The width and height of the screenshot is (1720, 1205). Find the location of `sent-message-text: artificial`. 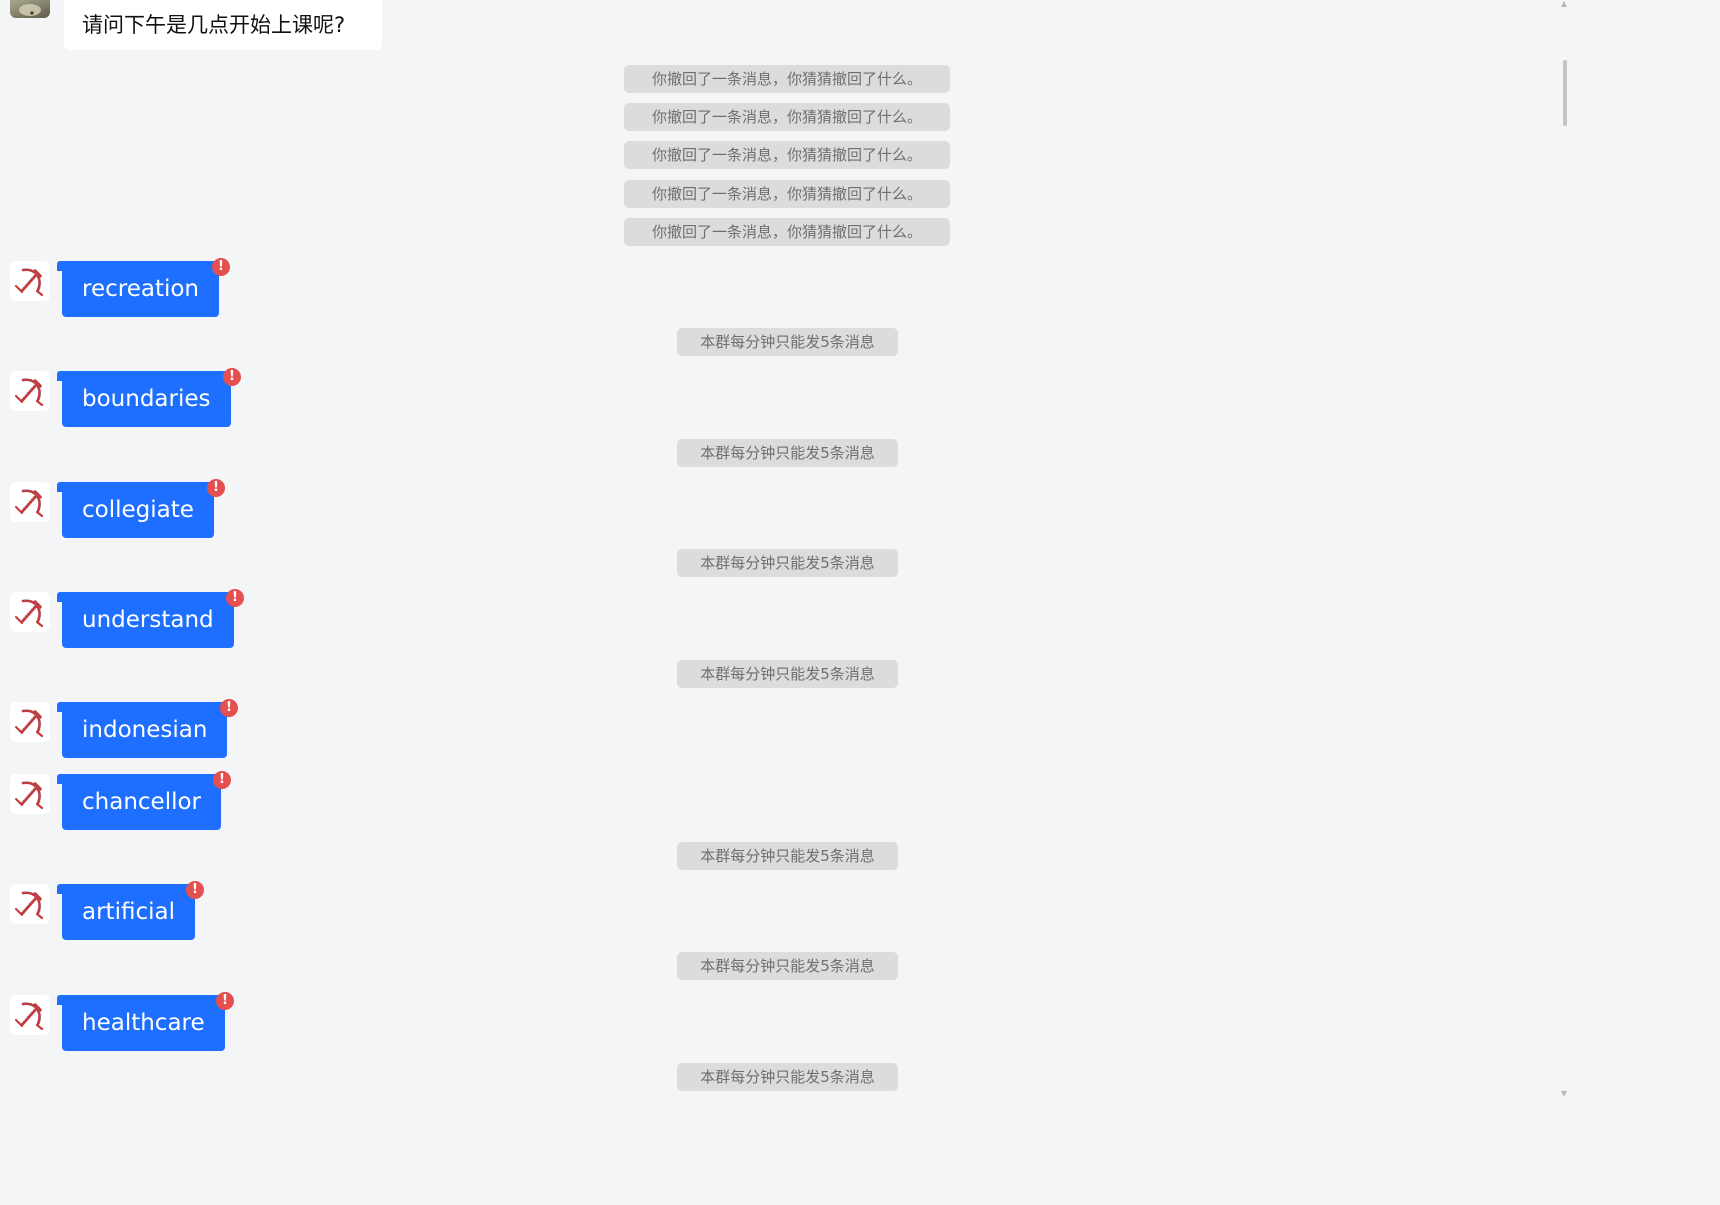

sent-message-text: artificial is located at coordinates (128, 912).